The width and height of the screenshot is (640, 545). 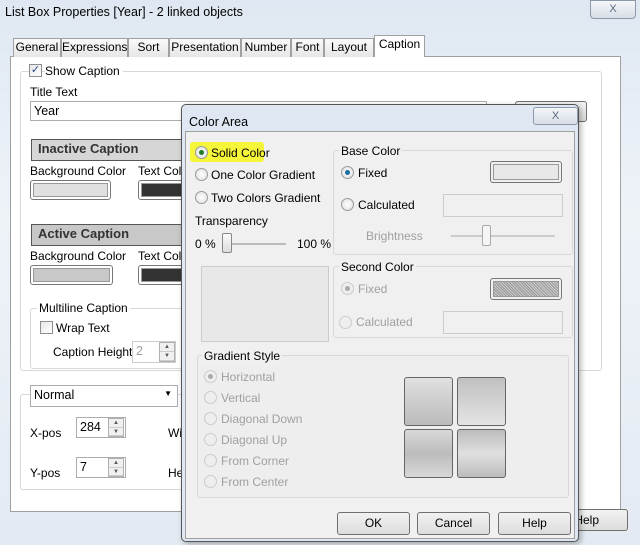 I want to click on one-color-gradient-label: One Color Gradient, so click(x=263, y=175).